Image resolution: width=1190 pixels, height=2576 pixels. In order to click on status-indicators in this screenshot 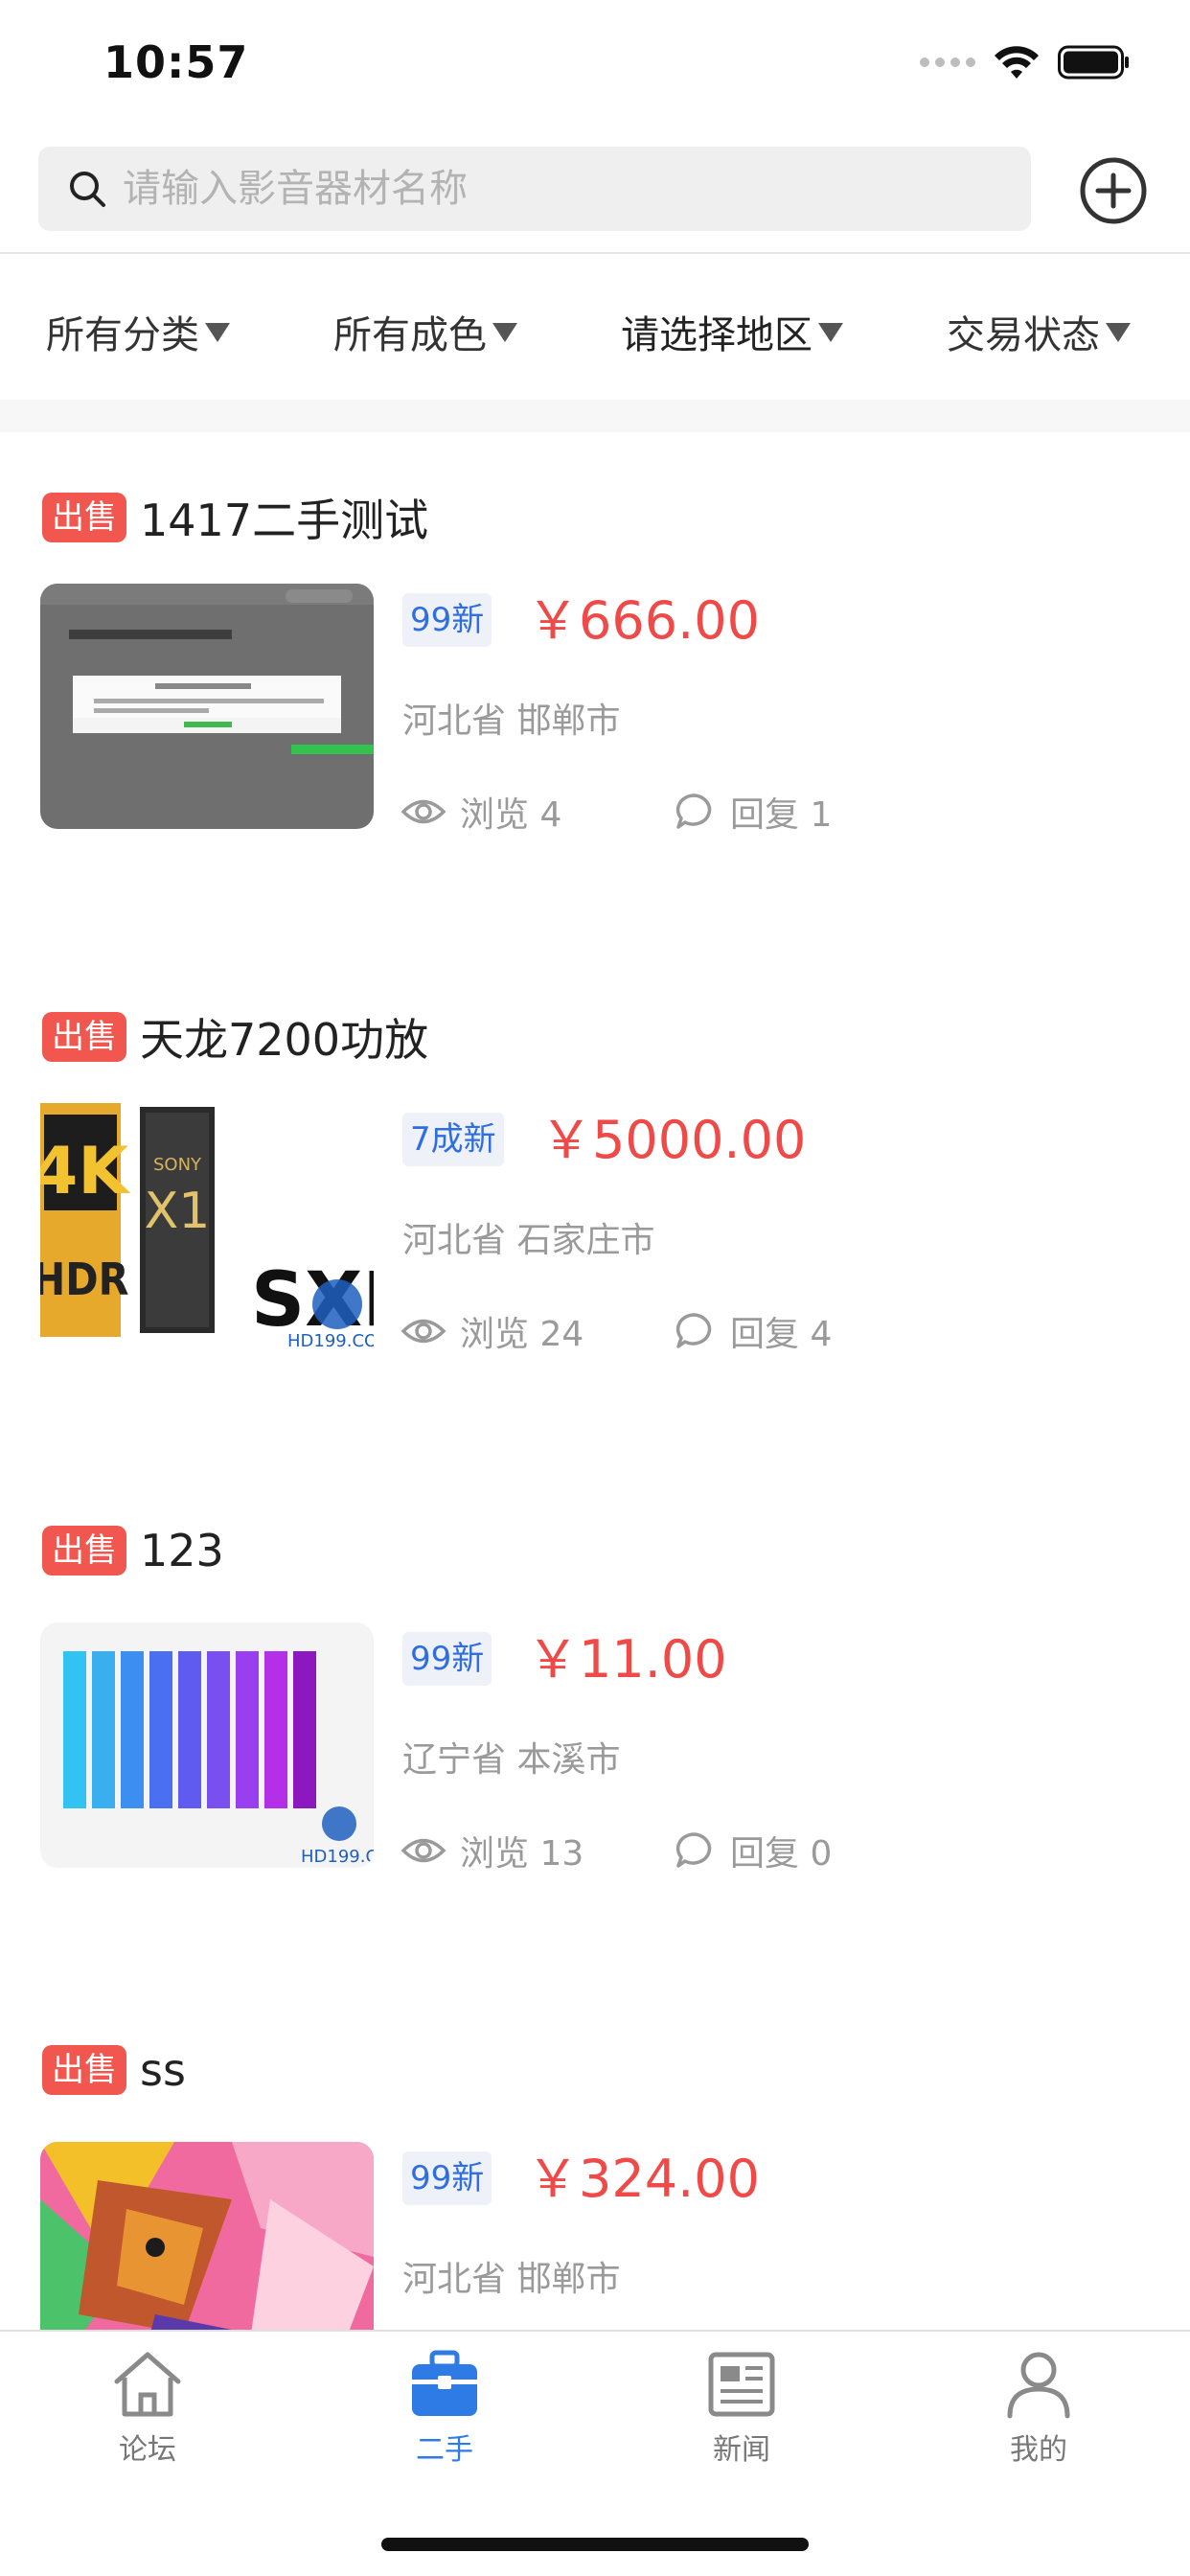, I will do `click(1026, 62)`.